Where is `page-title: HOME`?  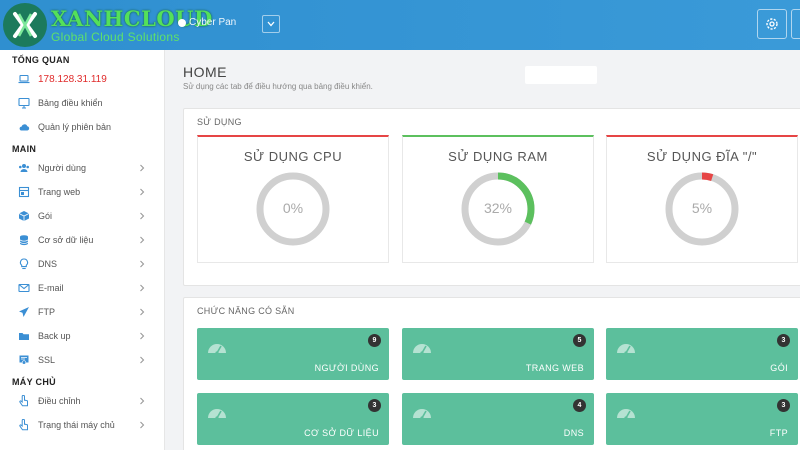 page-title: HOME is located at coordinates (205, 72).